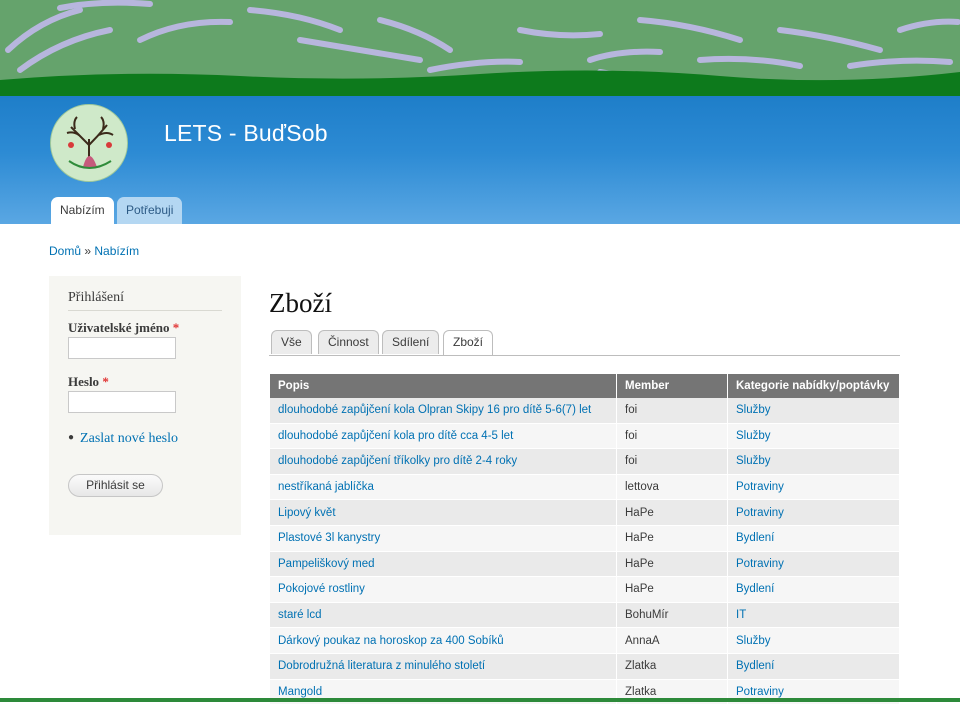 The image size is (960, 705). Describe the element at coordinates (480, 48) in the screenshot. I see `decorative-banner` at that location.